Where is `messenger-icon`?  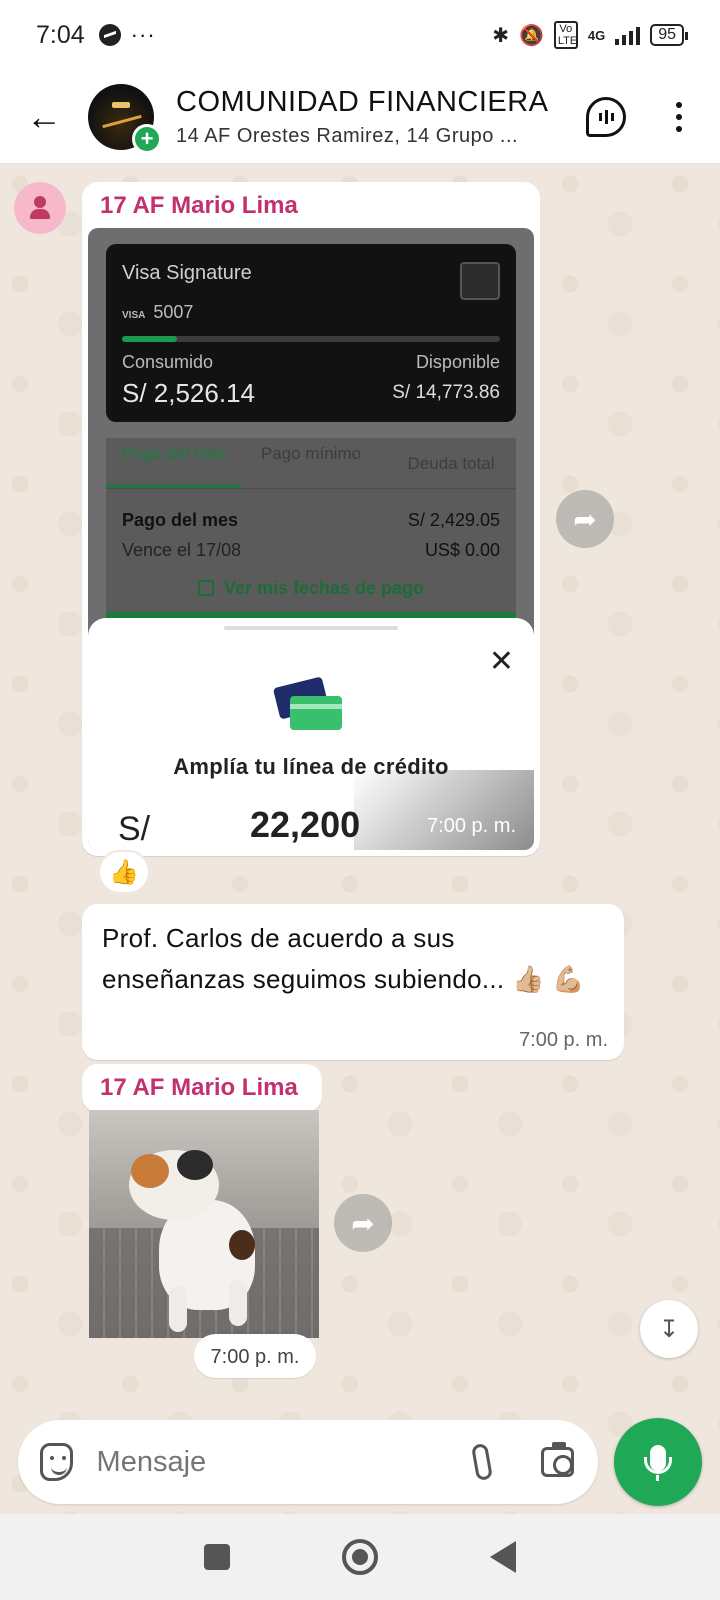
messenger-icon is located at coordinates (109, 35).